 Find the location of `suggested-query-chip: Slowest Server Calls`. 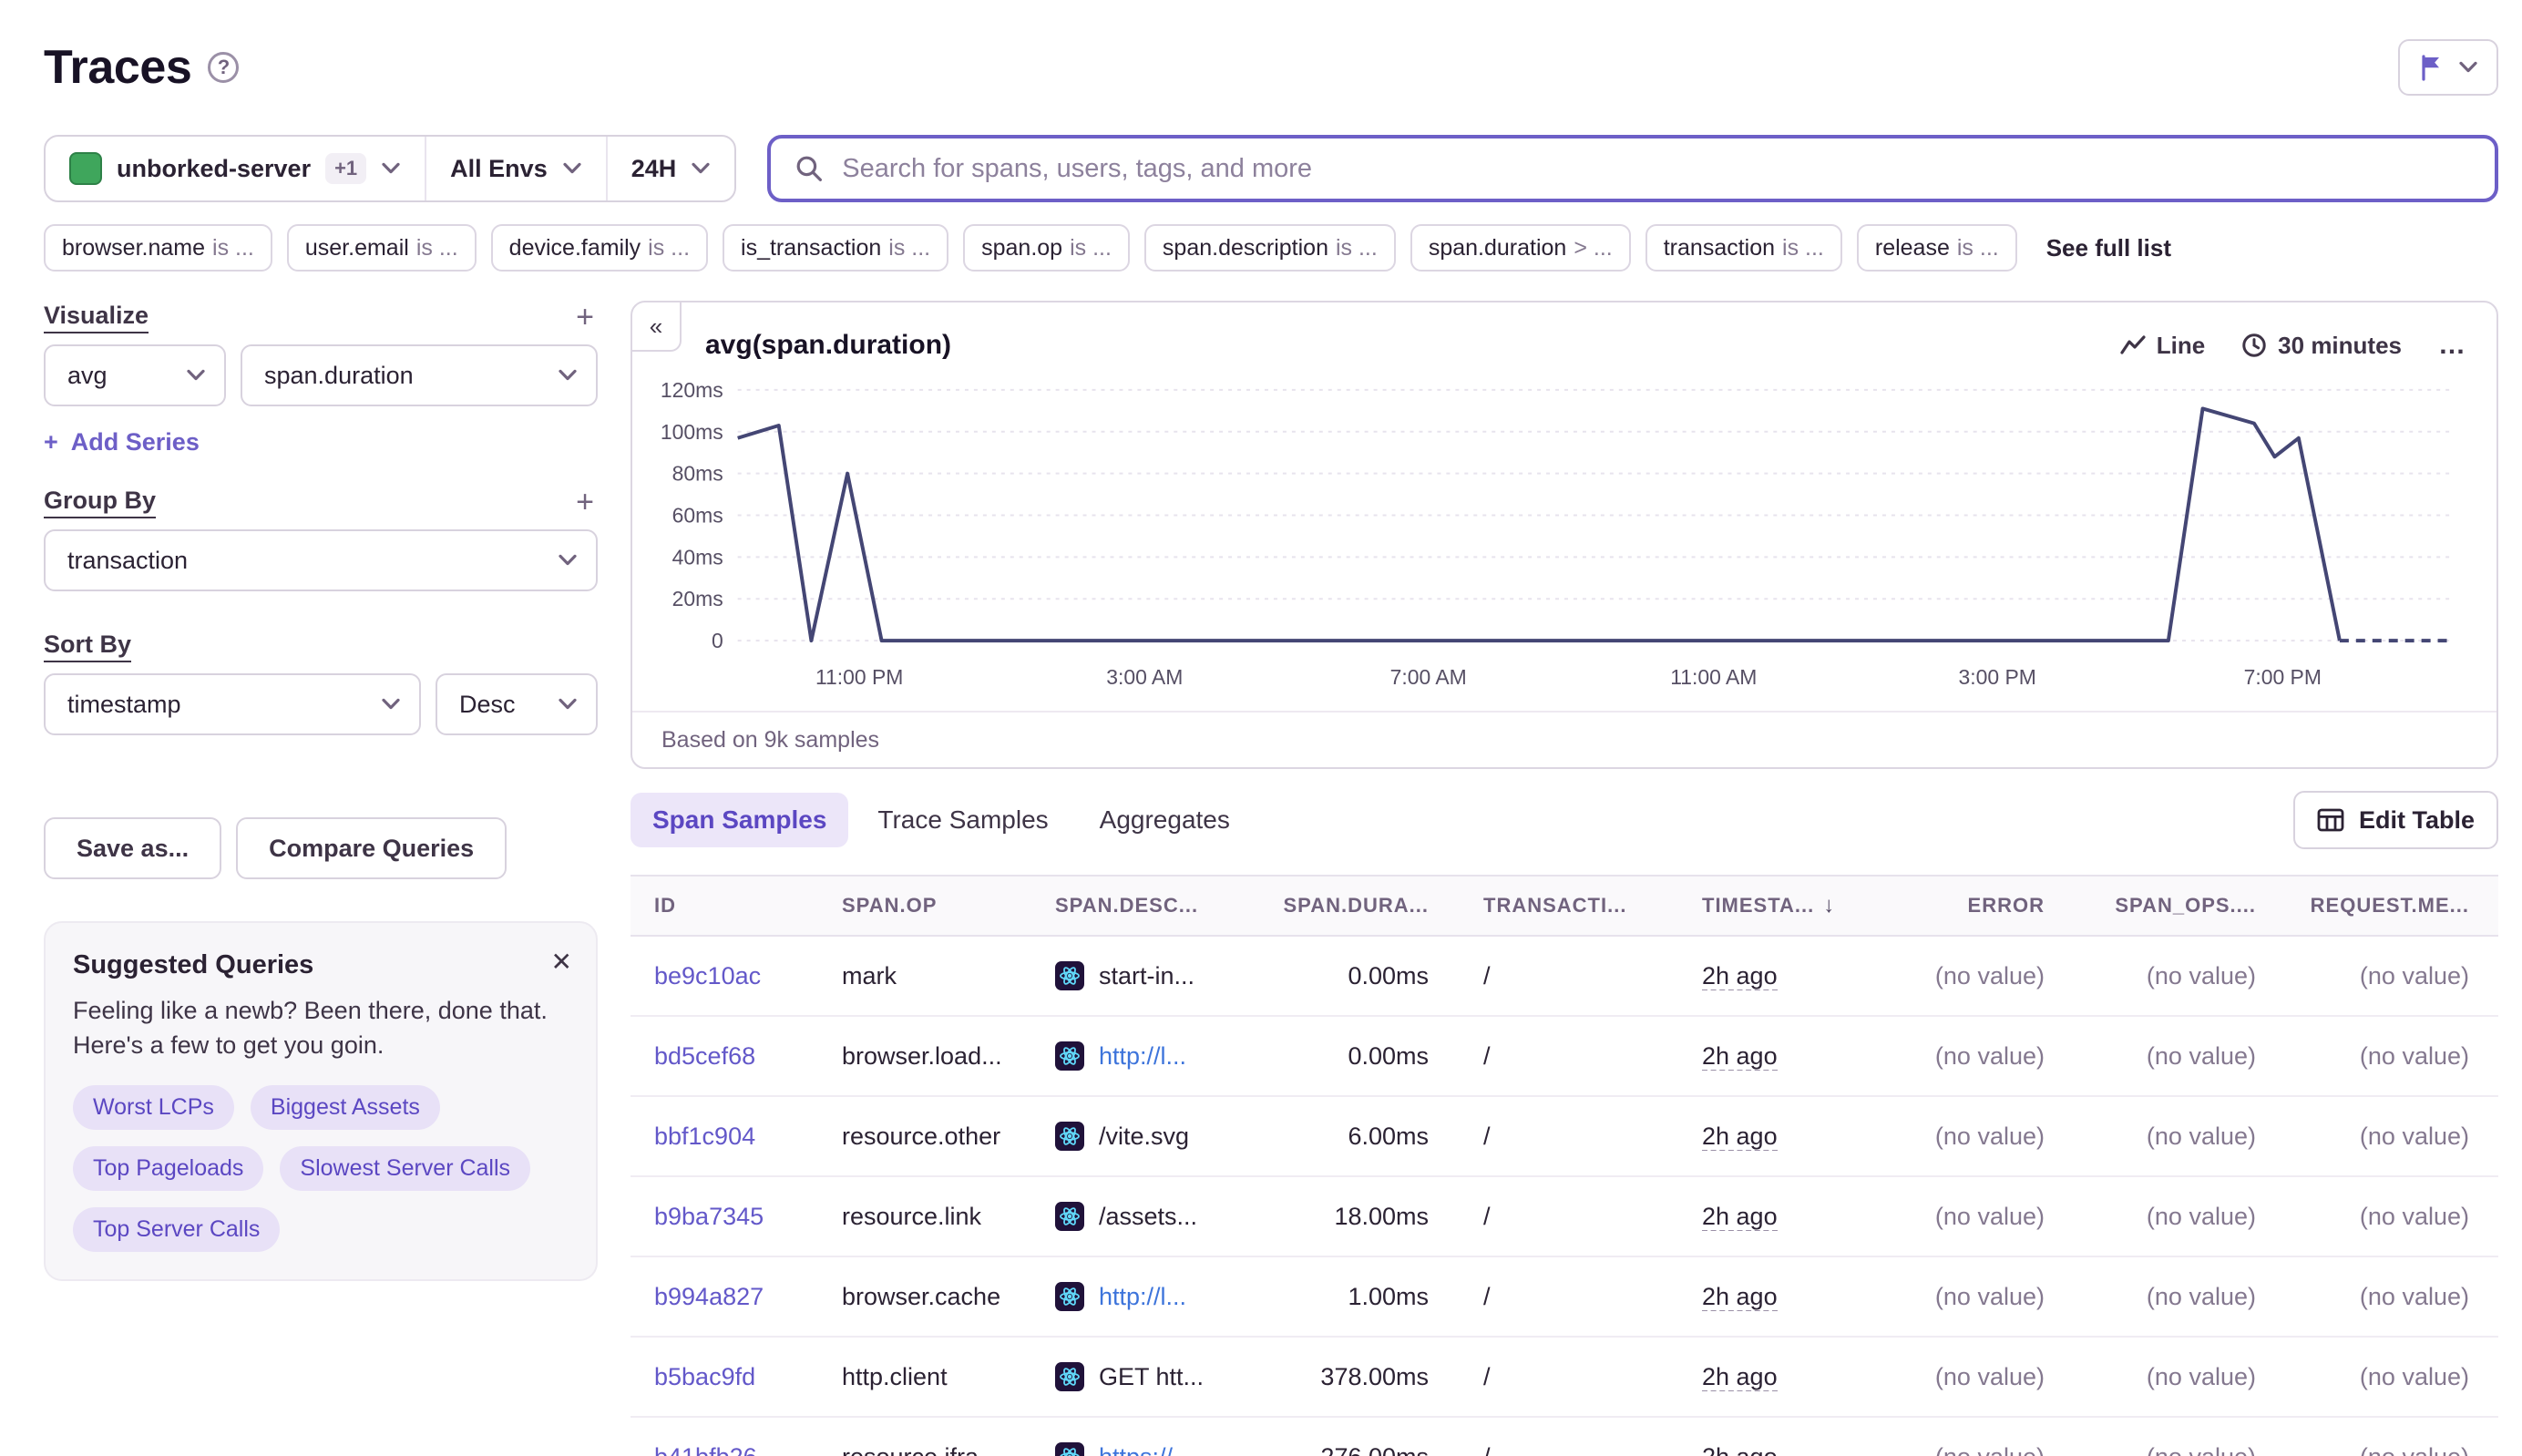

suggested-query-chip: Slowest Server Calls is located at coordinates (406, 1168).